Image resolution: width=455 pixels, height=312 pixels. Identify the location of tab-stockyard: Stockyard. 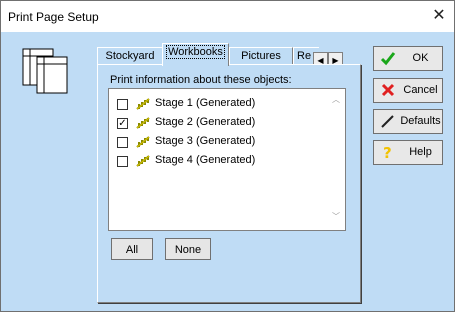
(130, 56).